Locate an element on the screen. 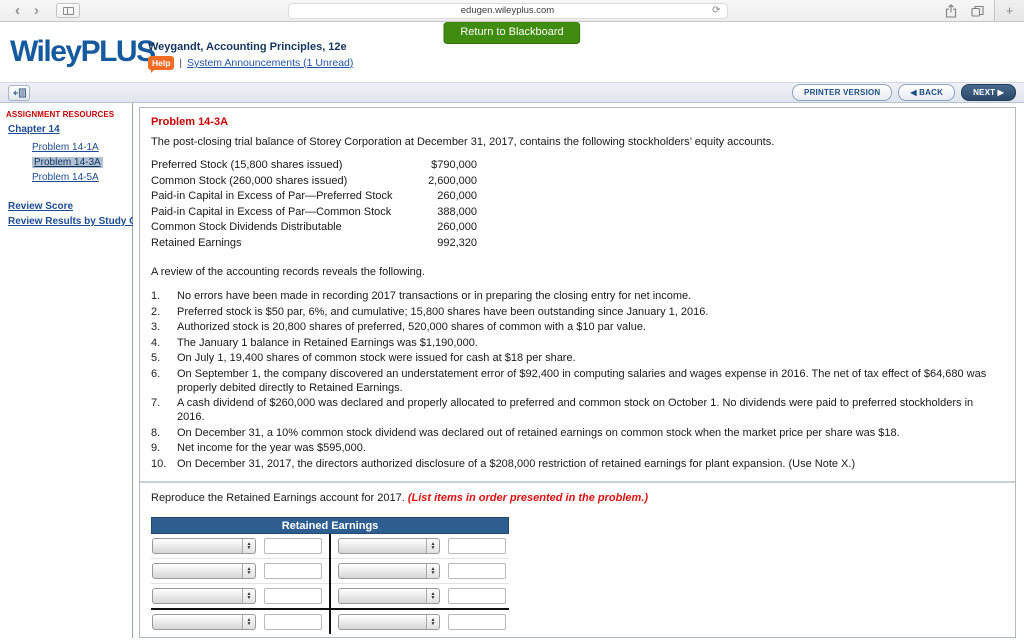  system-announcements-link: System Announcements (1 Unread) is located at coordinates (270, 63).